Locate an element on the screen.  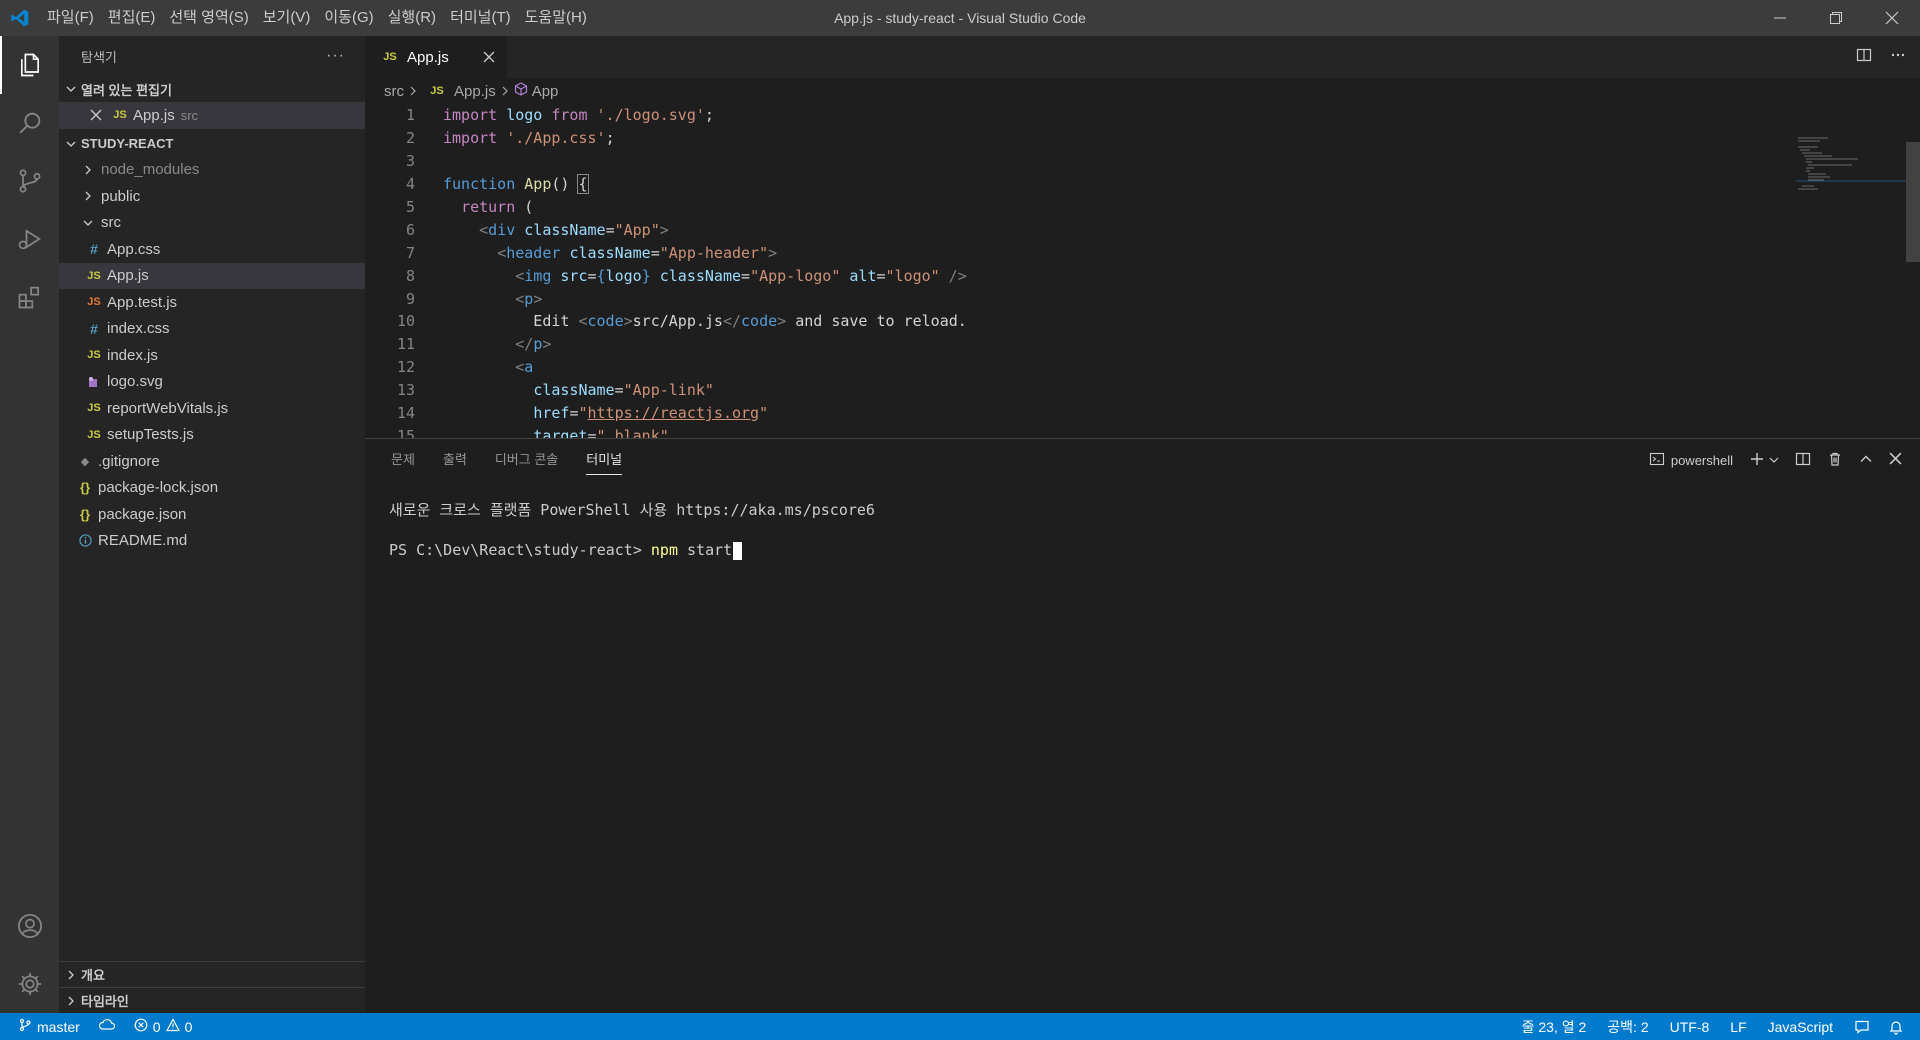
shell-name: powershell is located at coordinates (1701, 460).